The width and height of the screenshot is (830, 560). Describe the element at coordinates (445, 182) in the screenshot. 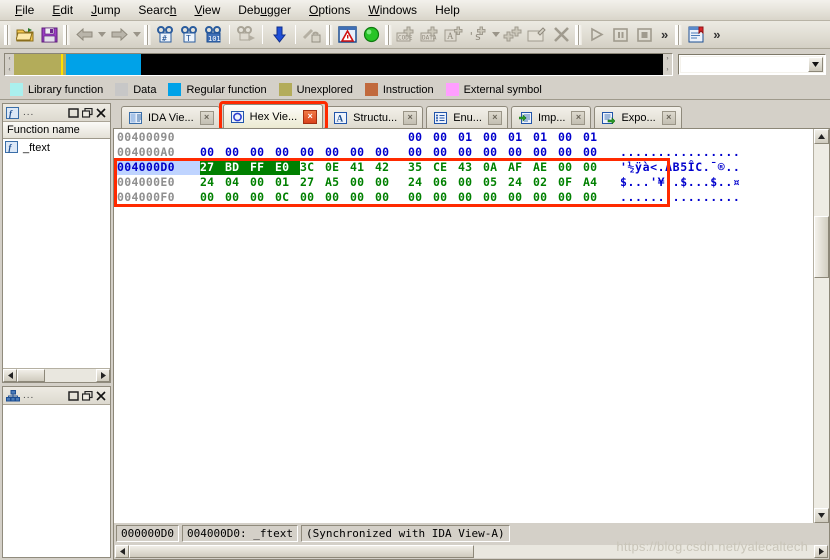

I see `hex-byte: 06` at that location.